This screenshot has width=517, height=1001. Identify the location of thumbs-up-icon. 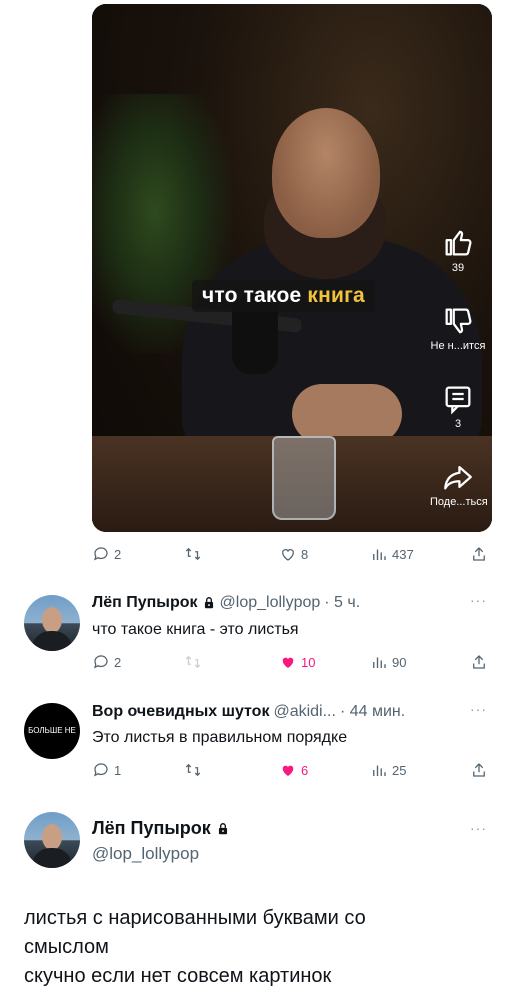
(458, 243).